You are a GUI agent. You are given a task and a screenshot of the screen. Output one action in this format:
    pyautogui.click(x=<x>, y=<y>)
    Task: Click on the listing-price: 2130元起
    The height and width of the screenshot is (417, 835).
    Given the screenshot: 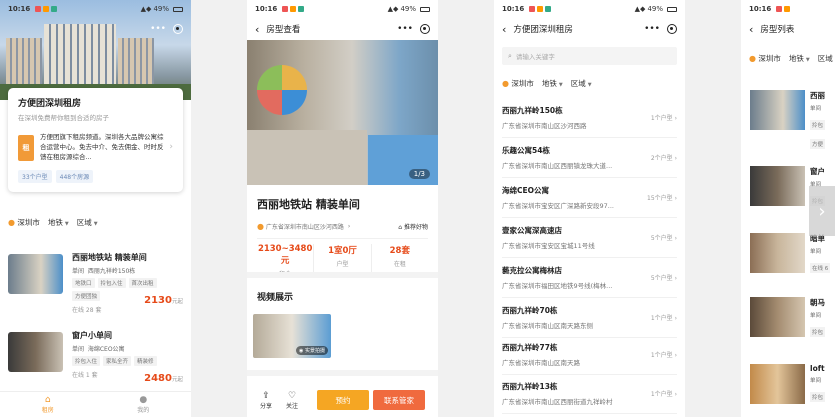 What is the action you would take?
    pyautogui.click(x=163, y=300)
    